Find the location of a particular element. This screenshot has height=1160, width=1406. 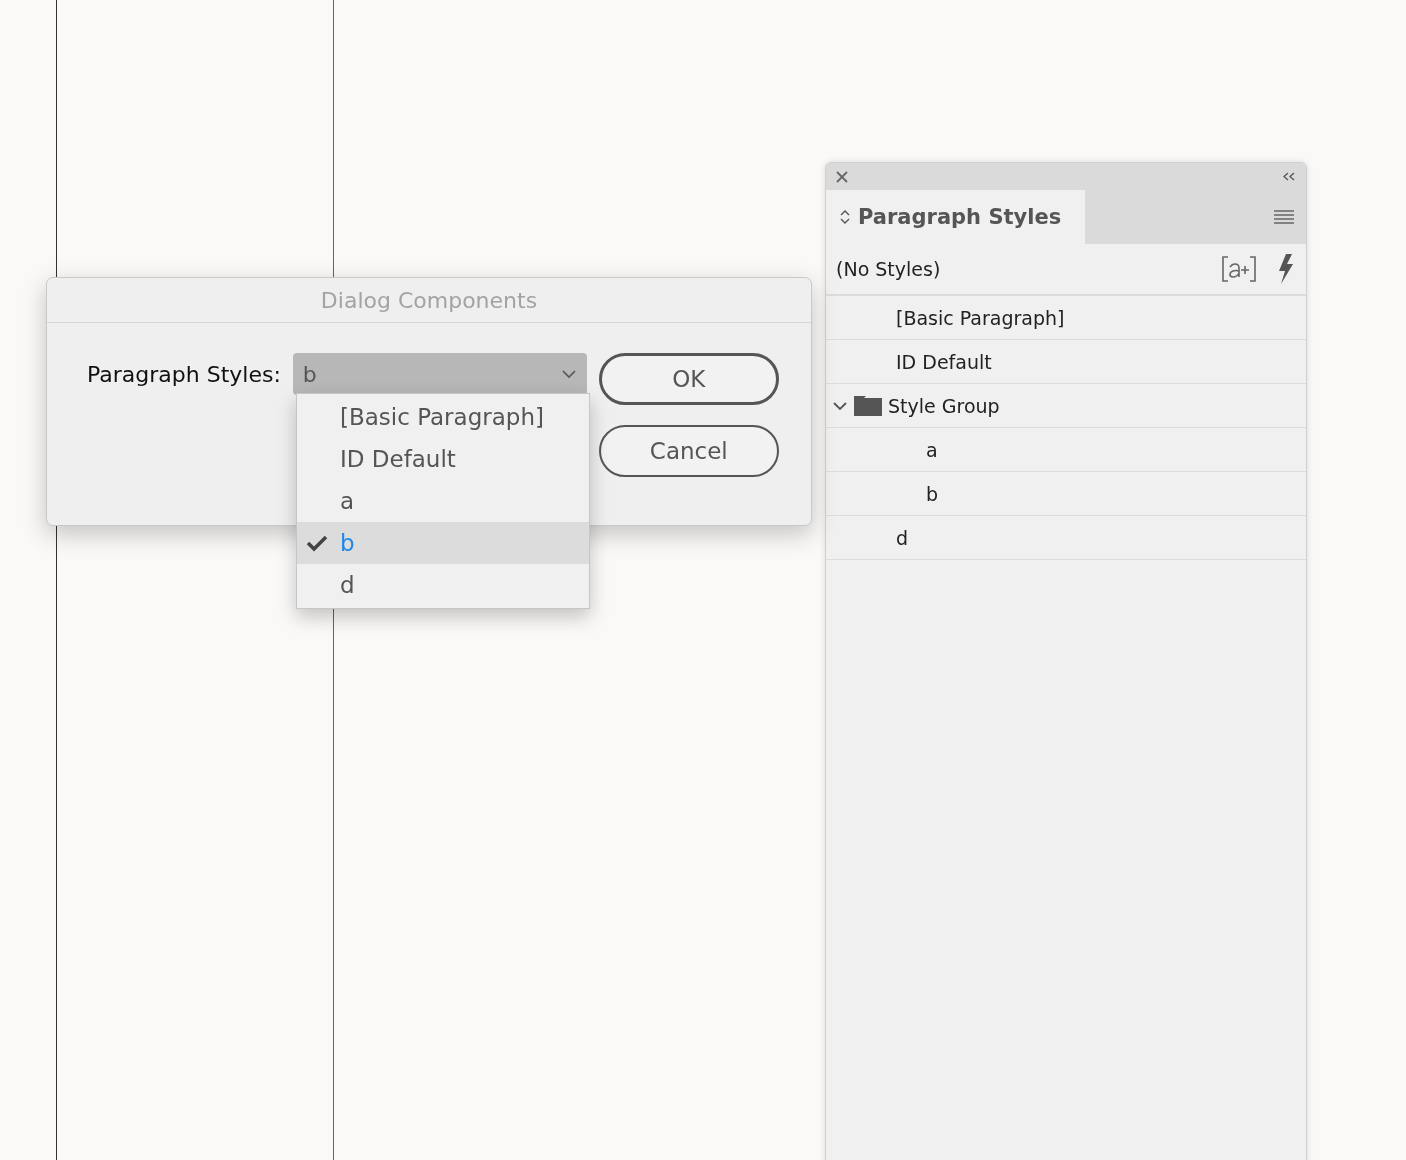

style-group-row: Style Group is located at coordinates (1066, 406).